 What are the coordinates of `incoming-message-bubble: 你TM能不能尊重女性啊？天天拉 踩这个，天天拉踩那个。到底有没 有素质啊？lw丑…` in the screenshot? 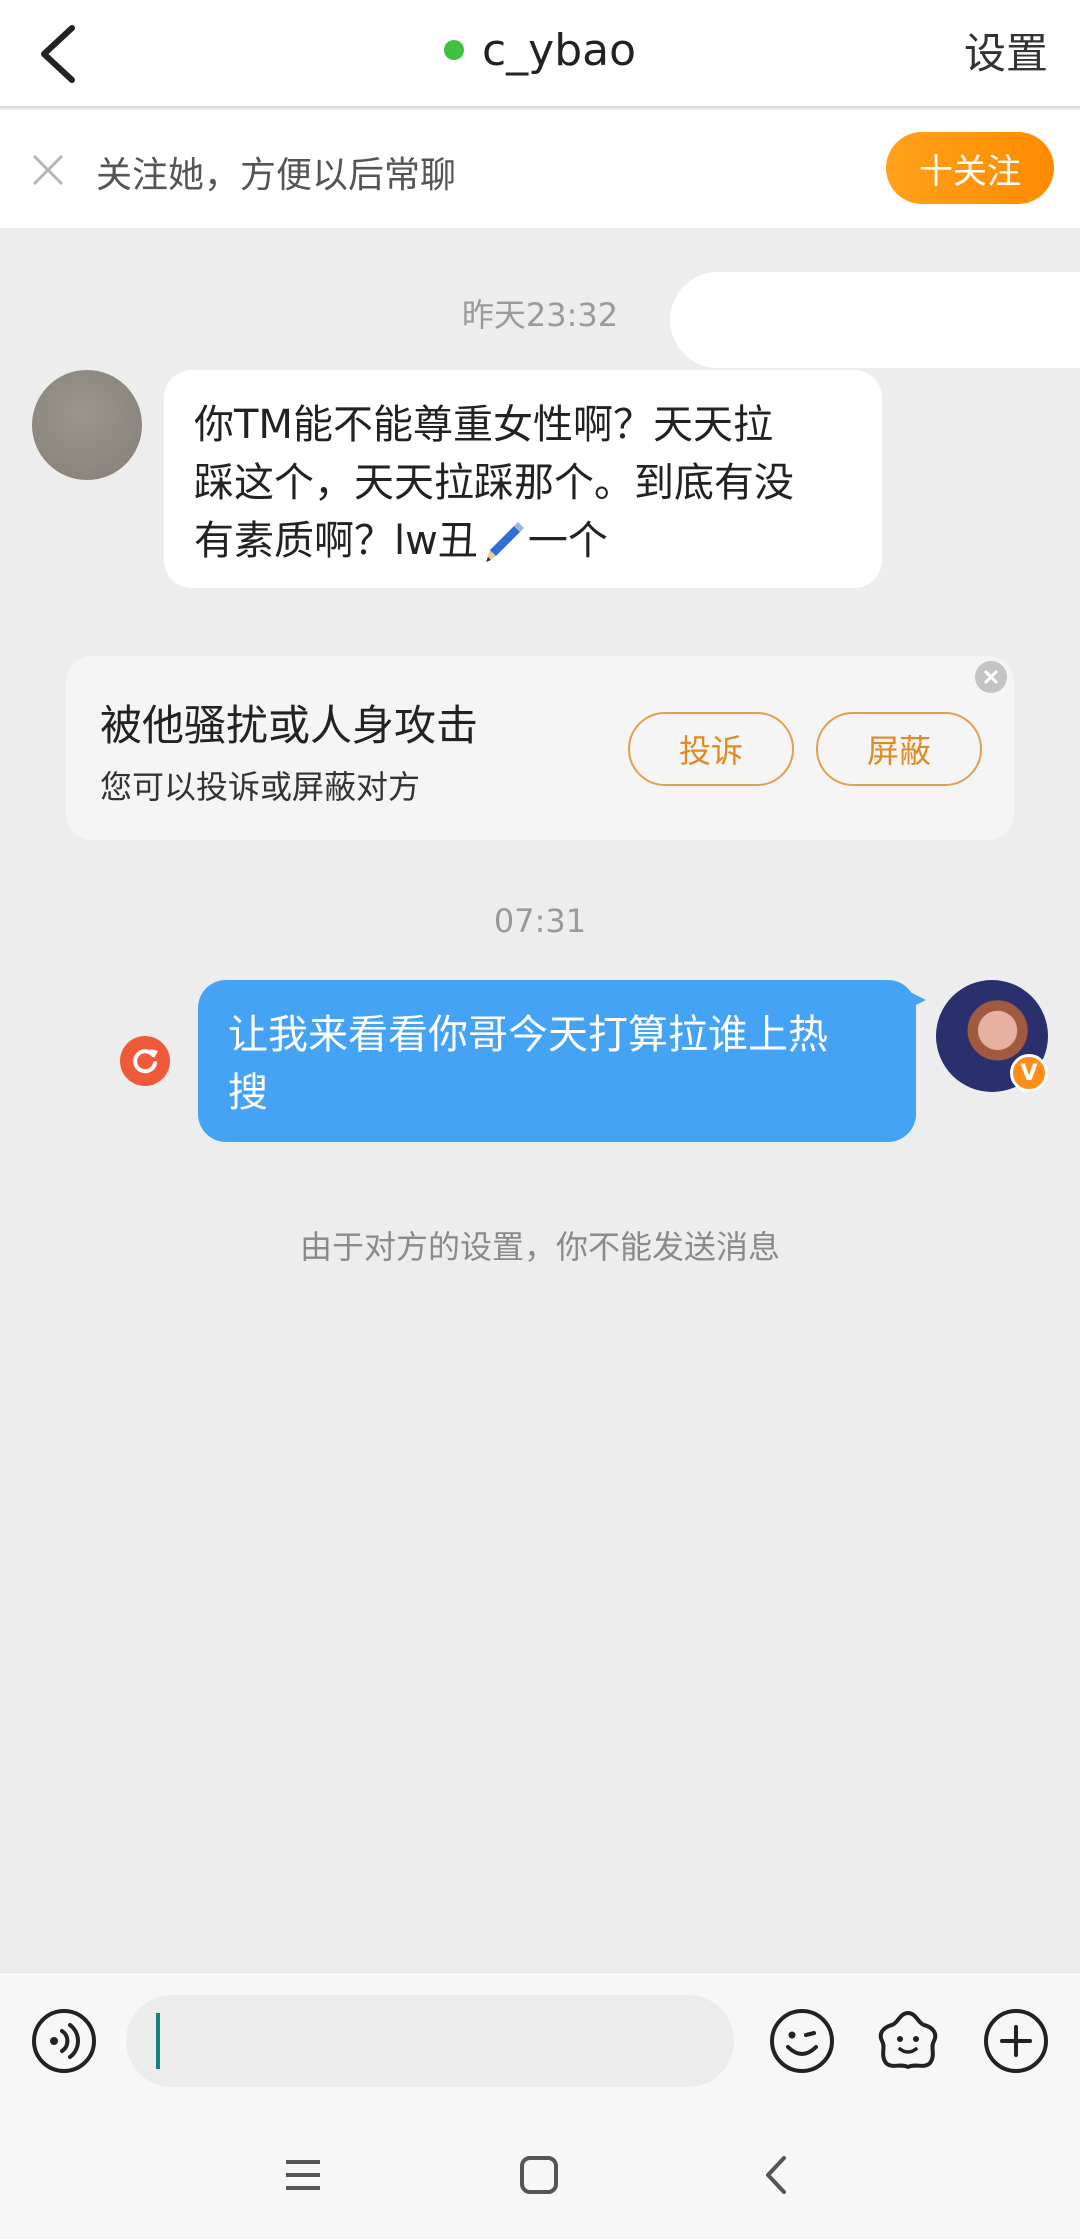 It's located at (523, 479).